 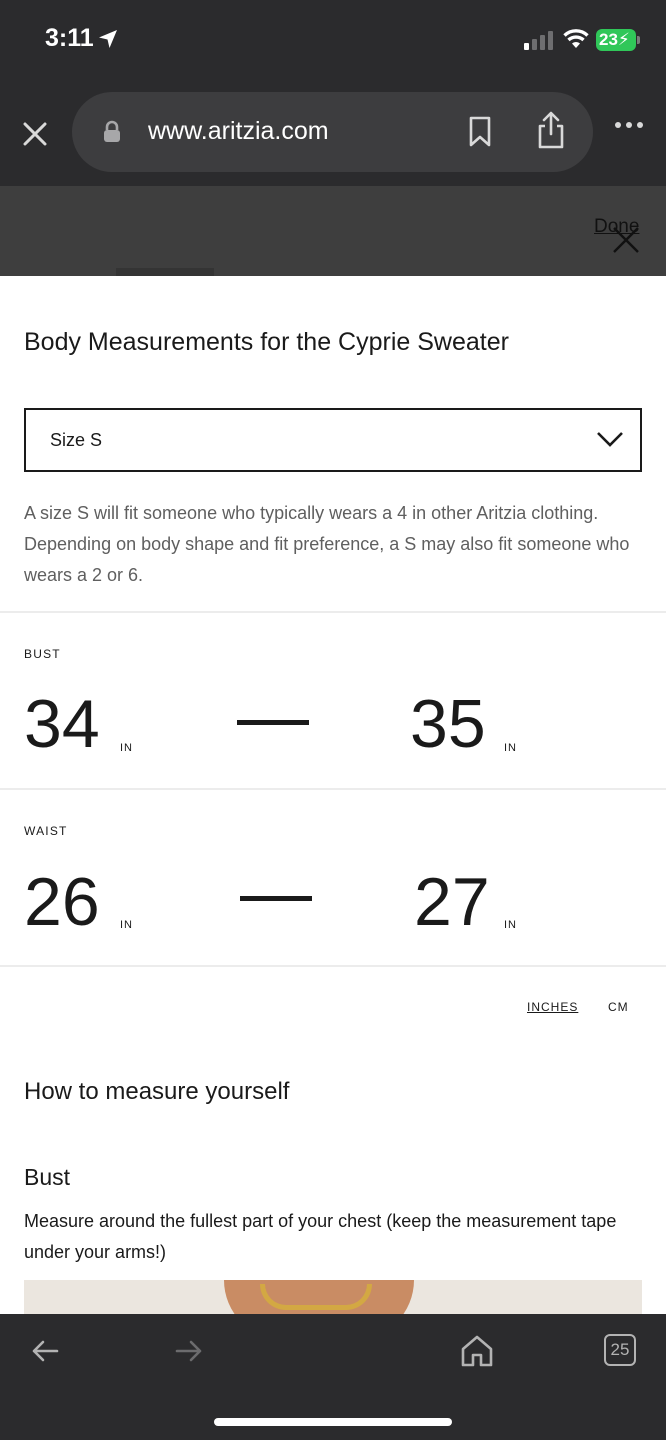 I want to click on bust-max-unit: IN, so click(x=510, y=748).